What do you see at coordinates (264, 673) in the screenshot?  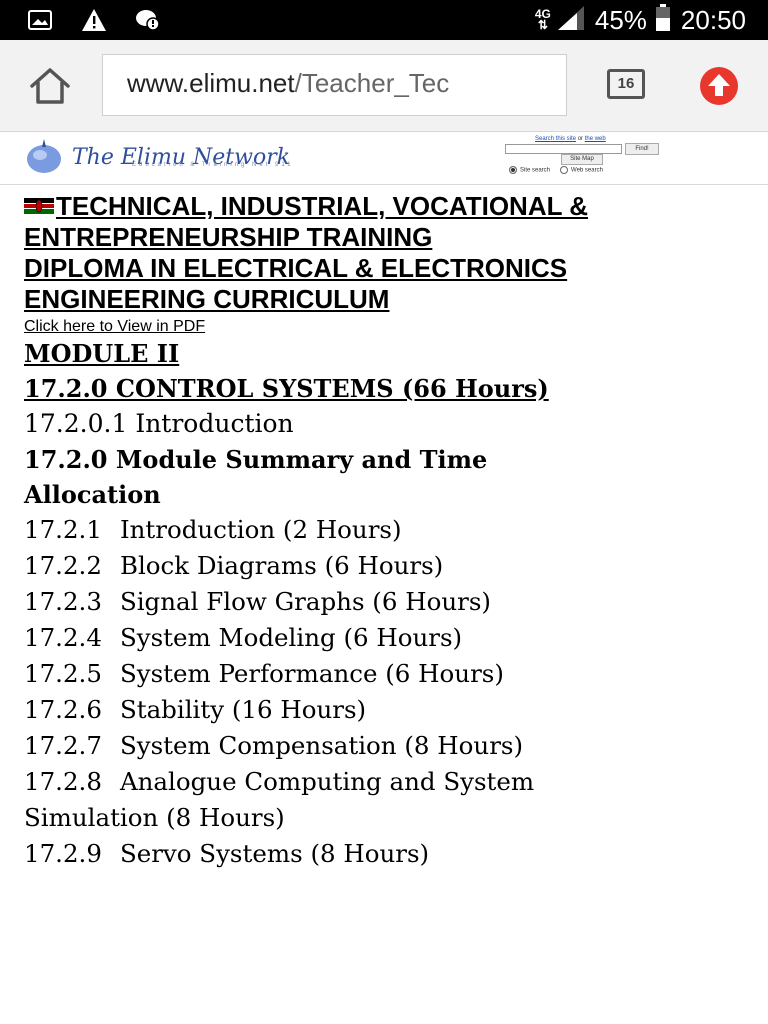 I see `list-item: 17.2.5 System Performance (6 Hours)` at bounding box center [264, 673].